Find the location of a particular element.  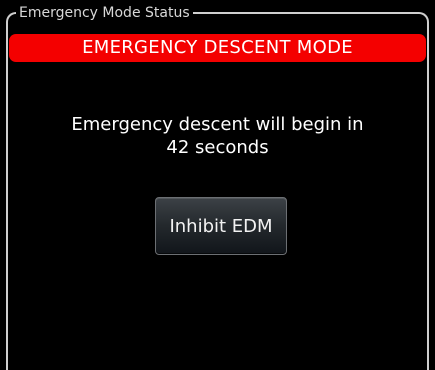

panel-title: Emergency Mode Status is located at coordinates (104, 13).